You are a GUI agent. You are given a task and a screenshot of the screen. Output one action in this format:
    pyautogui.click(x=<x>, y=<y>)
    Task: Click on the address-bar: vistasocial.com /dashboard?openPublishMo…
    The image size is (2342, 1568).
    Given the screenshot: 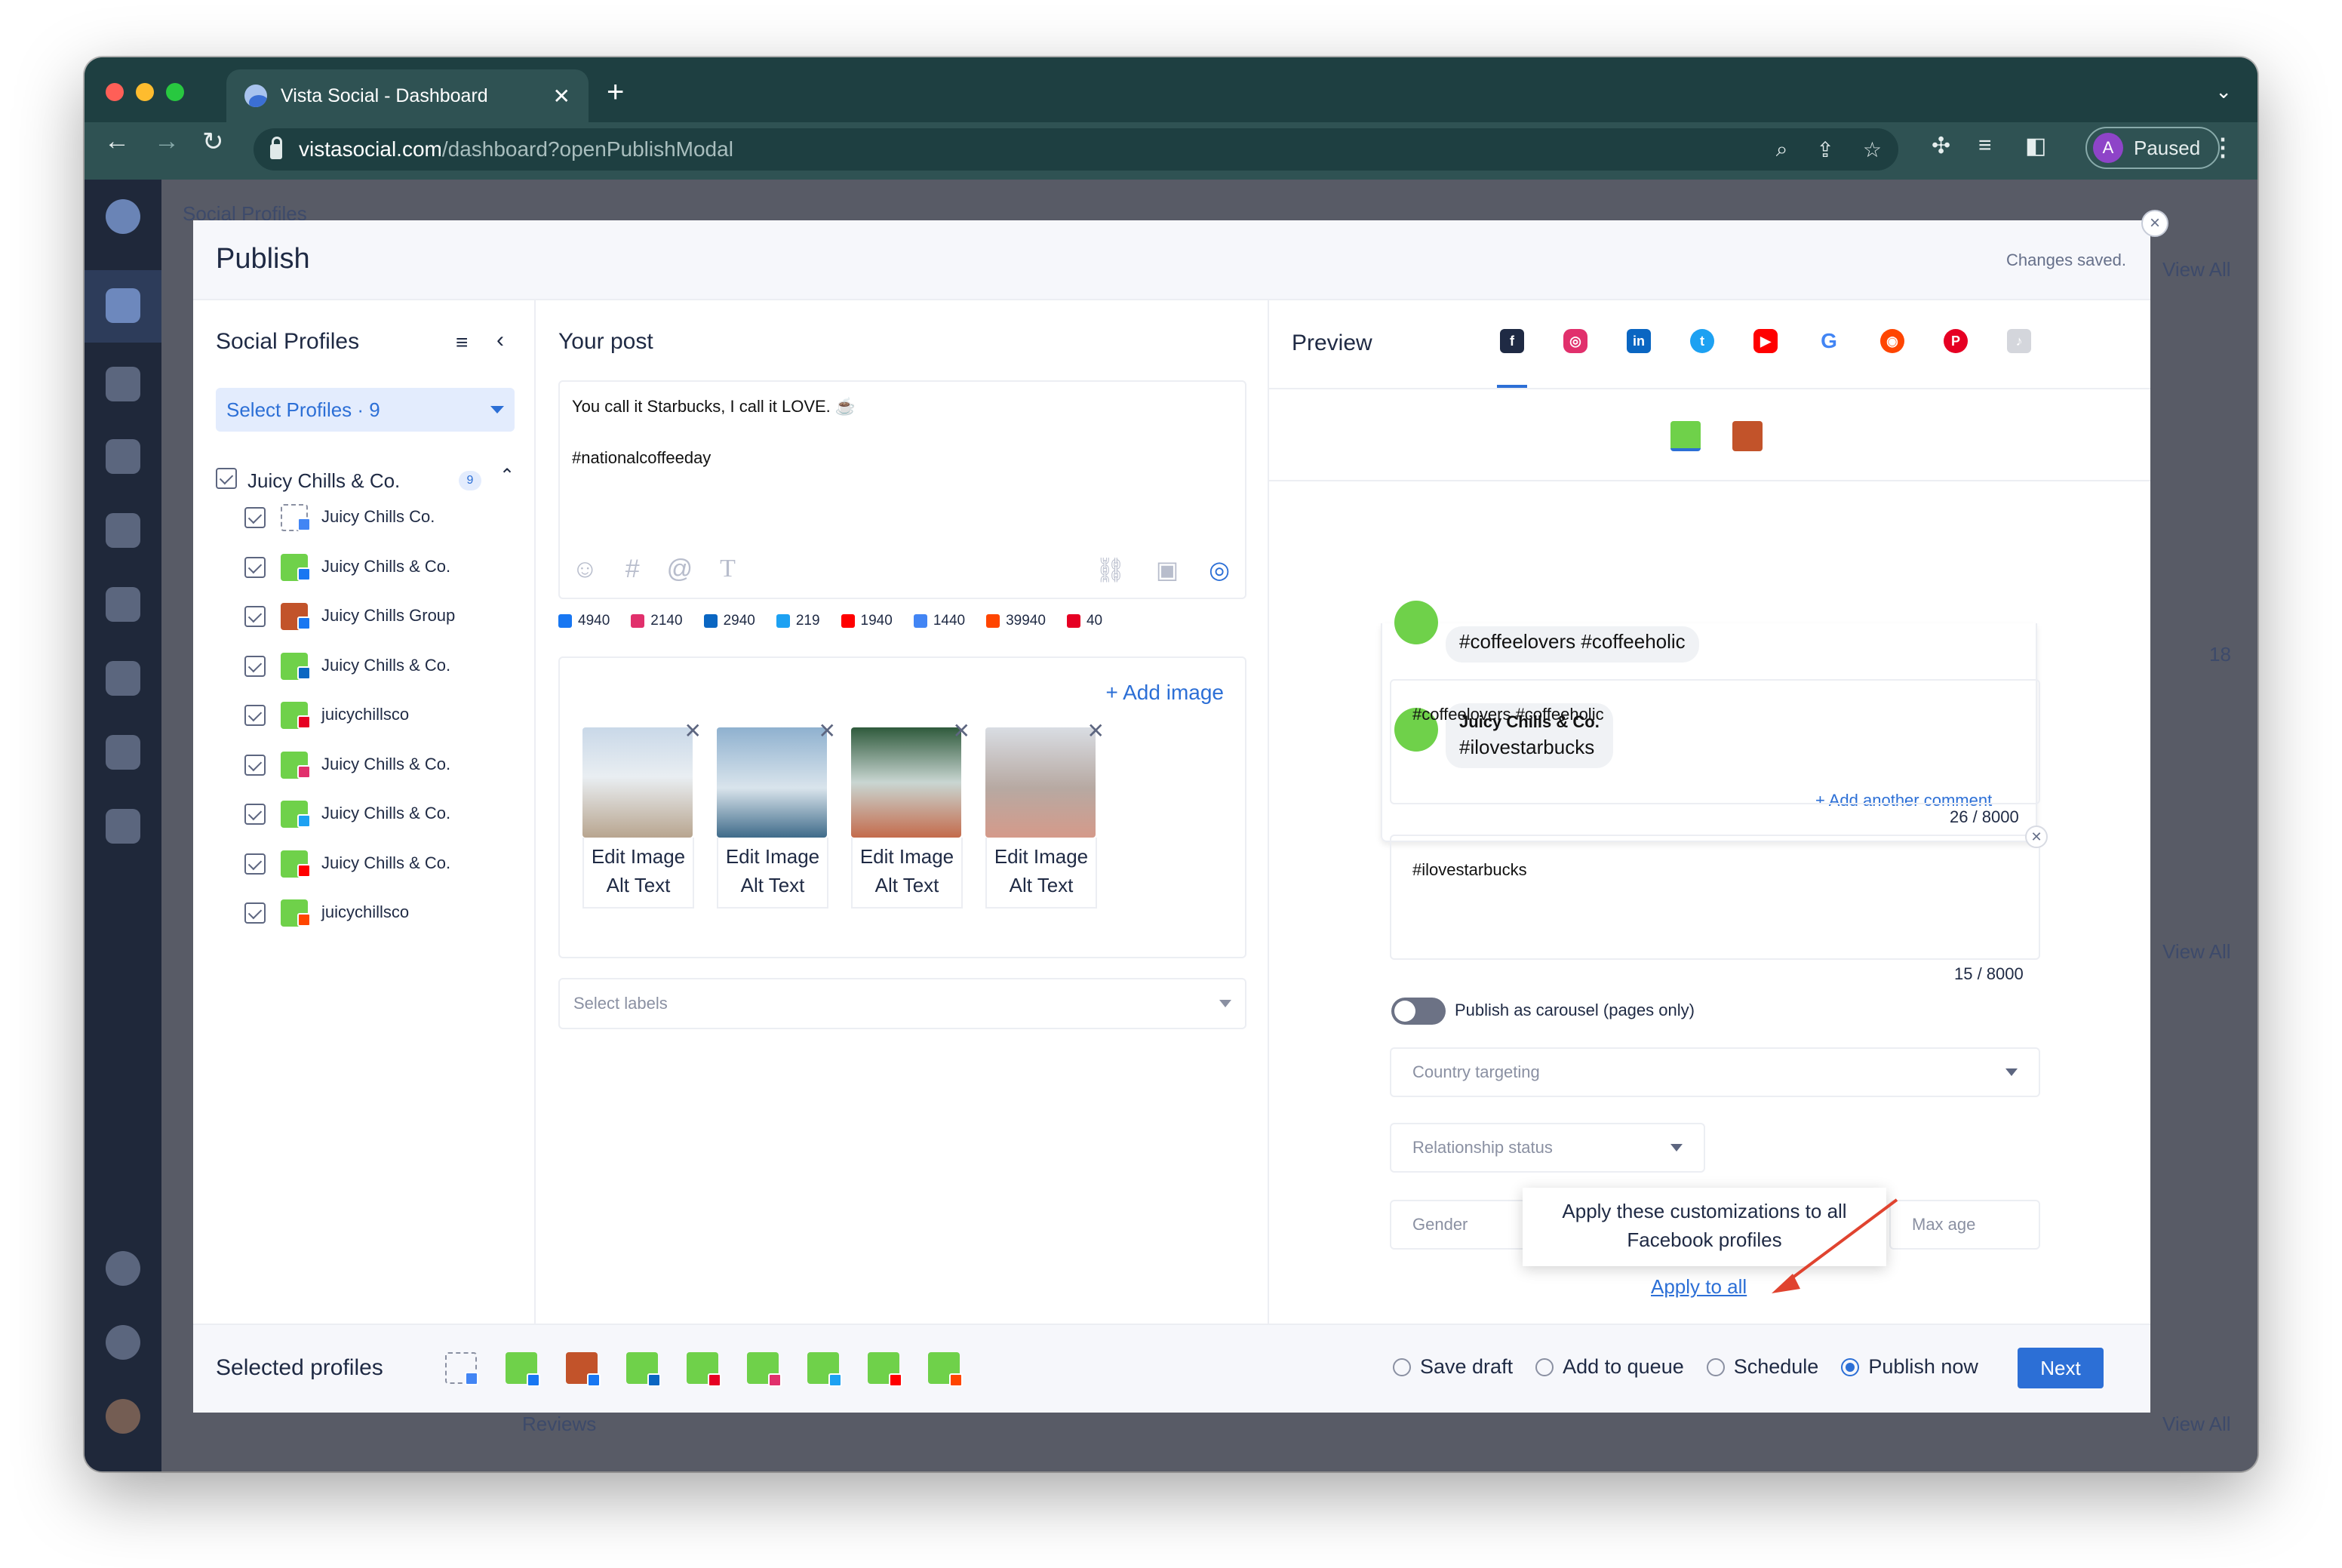 What is the action you would take?
    pyautogui.click(x=1076, y=149)
    